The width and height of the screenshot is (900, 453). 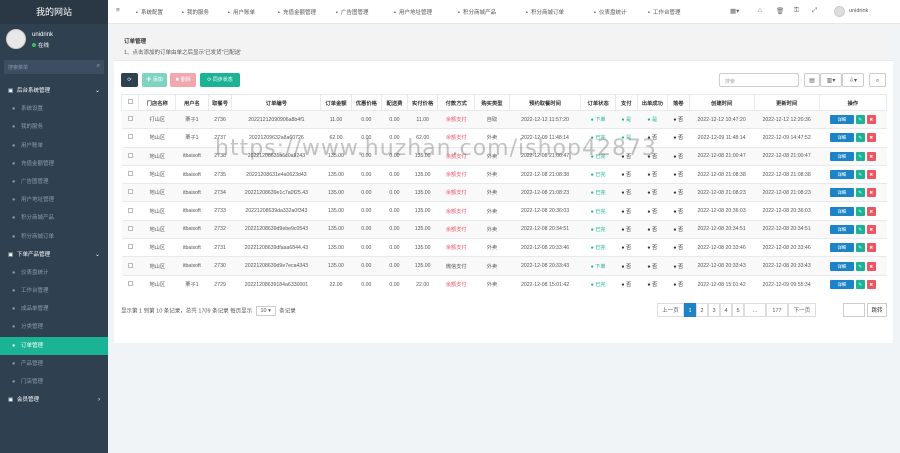 What do you see at coordinates (54, 218) in the screenshot?
I see `sidebar-item: ● 积分商城产品` at bounding box center [54, 218].